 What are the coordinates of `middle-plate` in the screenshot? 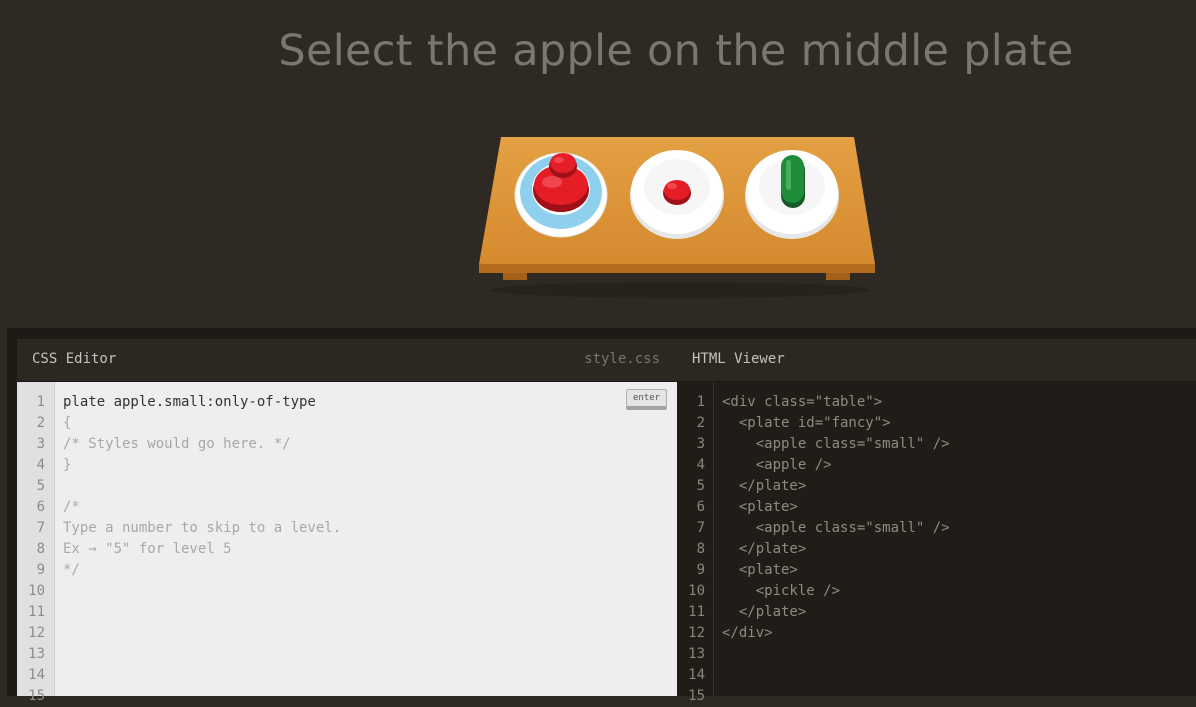 It's located at (677, 194).